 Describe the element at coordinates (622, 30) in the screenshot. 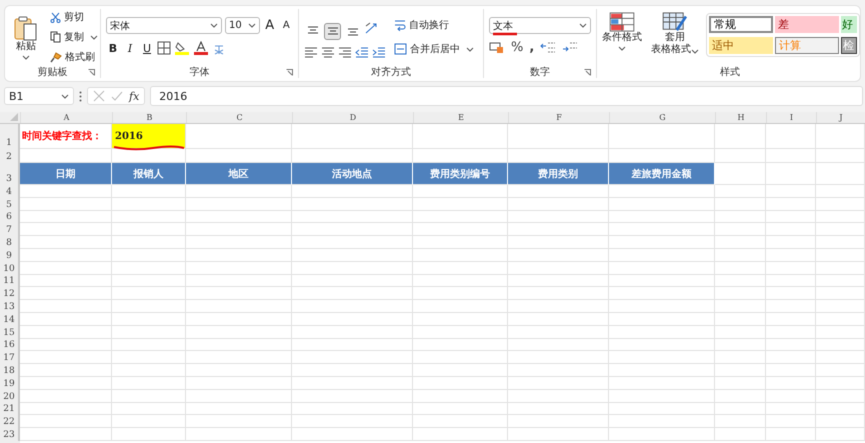

I see `conditional-formatting-button: 条件格式` at that location.